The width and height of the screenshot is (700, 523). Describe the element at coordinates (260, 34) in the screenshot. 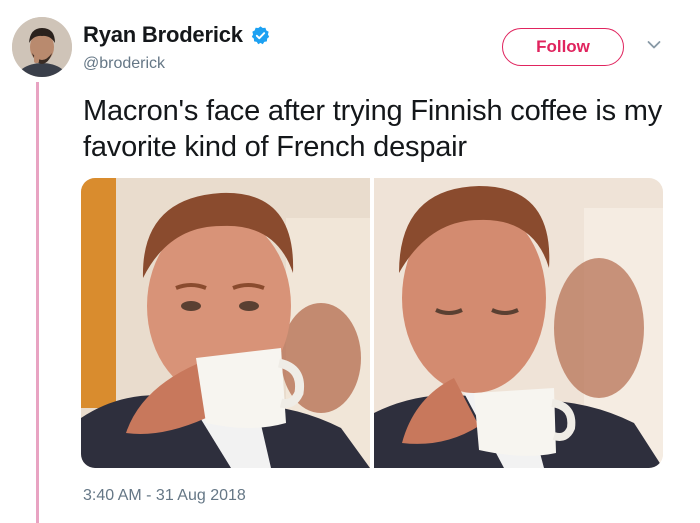

I see `verified-badge-icon` at that location.